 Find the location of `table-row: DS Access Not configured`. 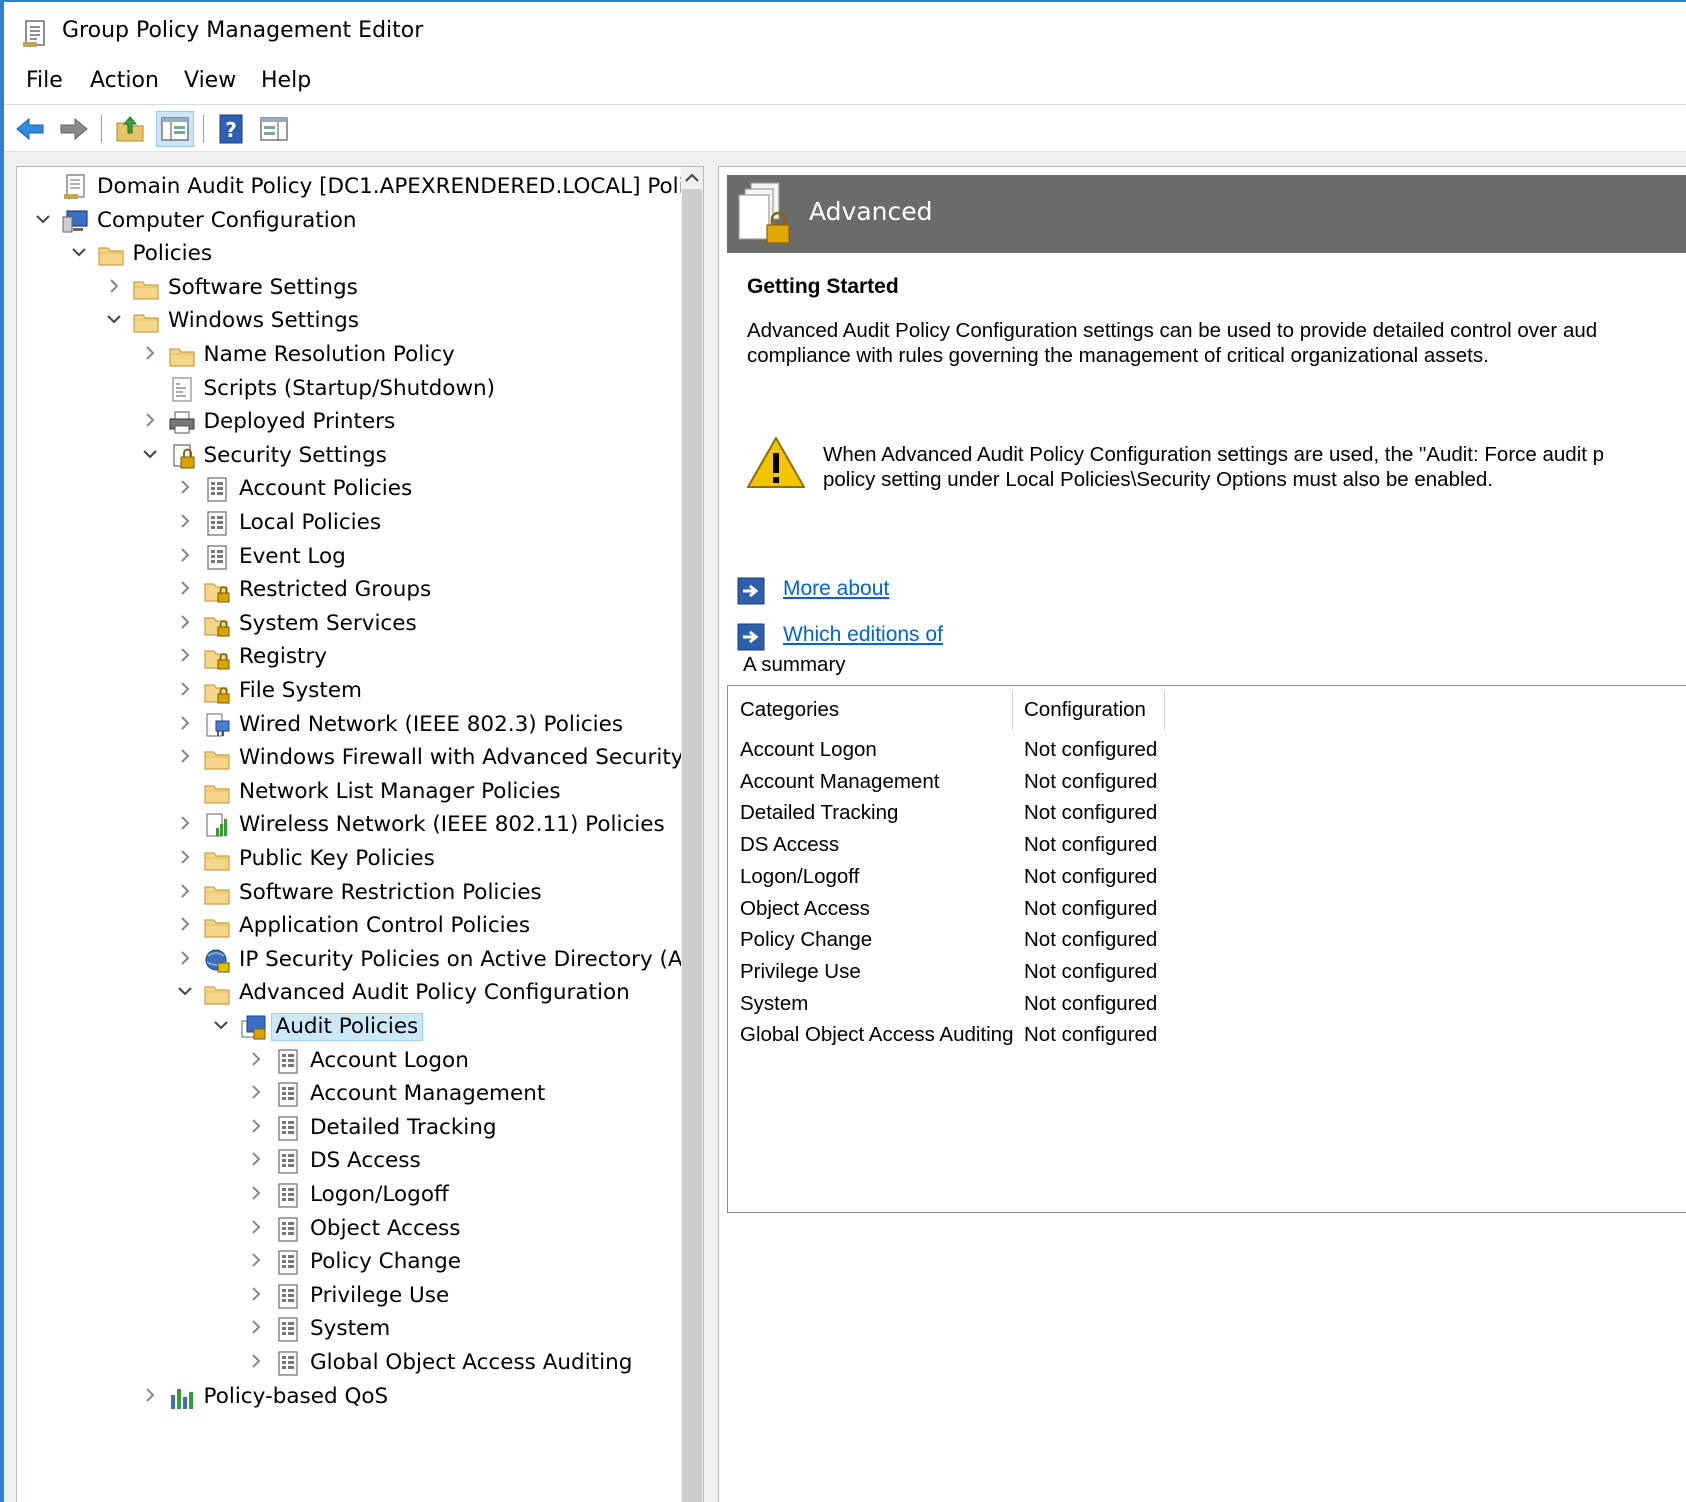

table-row: DS Access Not configured is located at coordinates (1028, 849).